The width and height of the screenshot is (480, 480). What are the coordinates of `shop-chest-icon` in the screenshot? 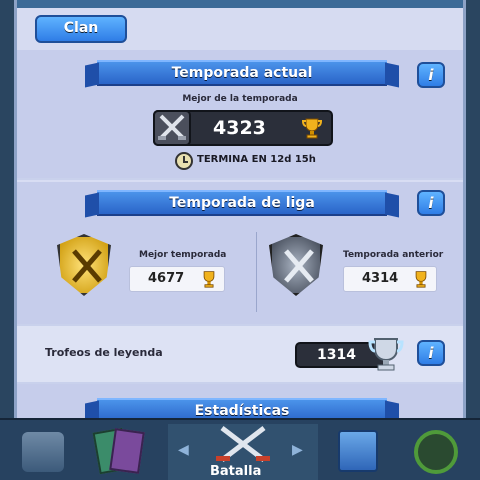 It's located at (43, 452).